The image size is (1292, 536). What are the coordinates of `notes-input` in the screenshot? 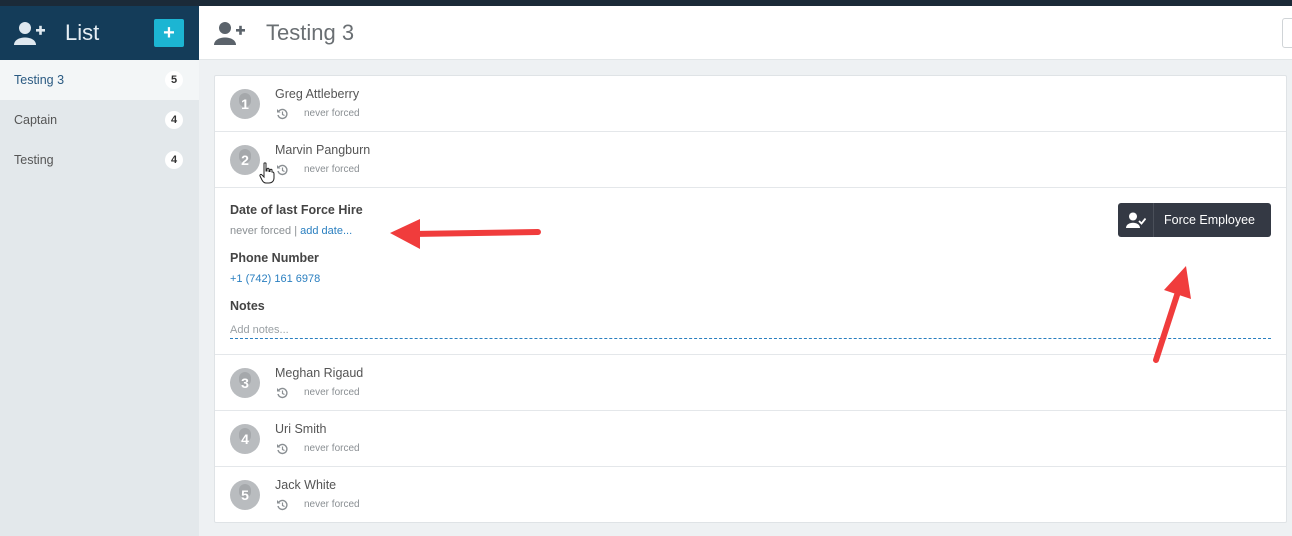 It's located at (750, 330).